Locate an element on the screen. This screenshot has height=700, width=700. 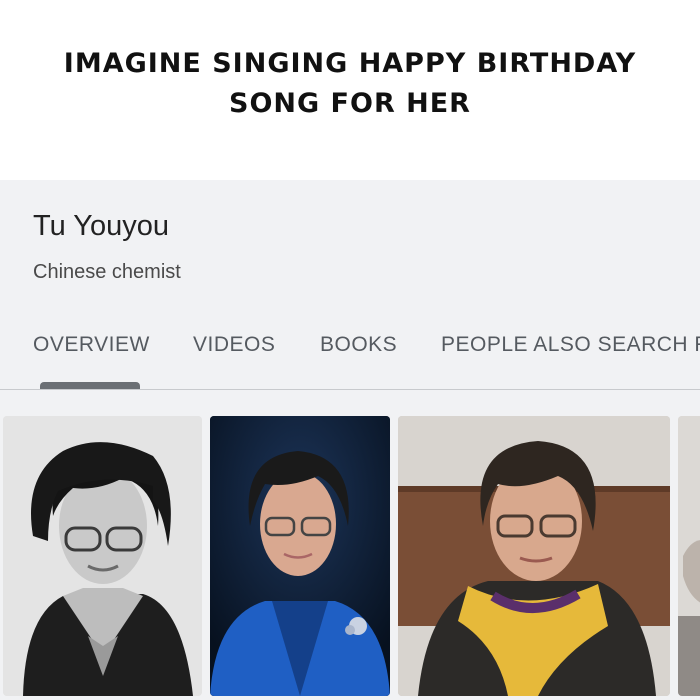
caption-line-1: IMAGINE SINGING HAPPY BIRTHDAY is located at coordinates (350, 63).